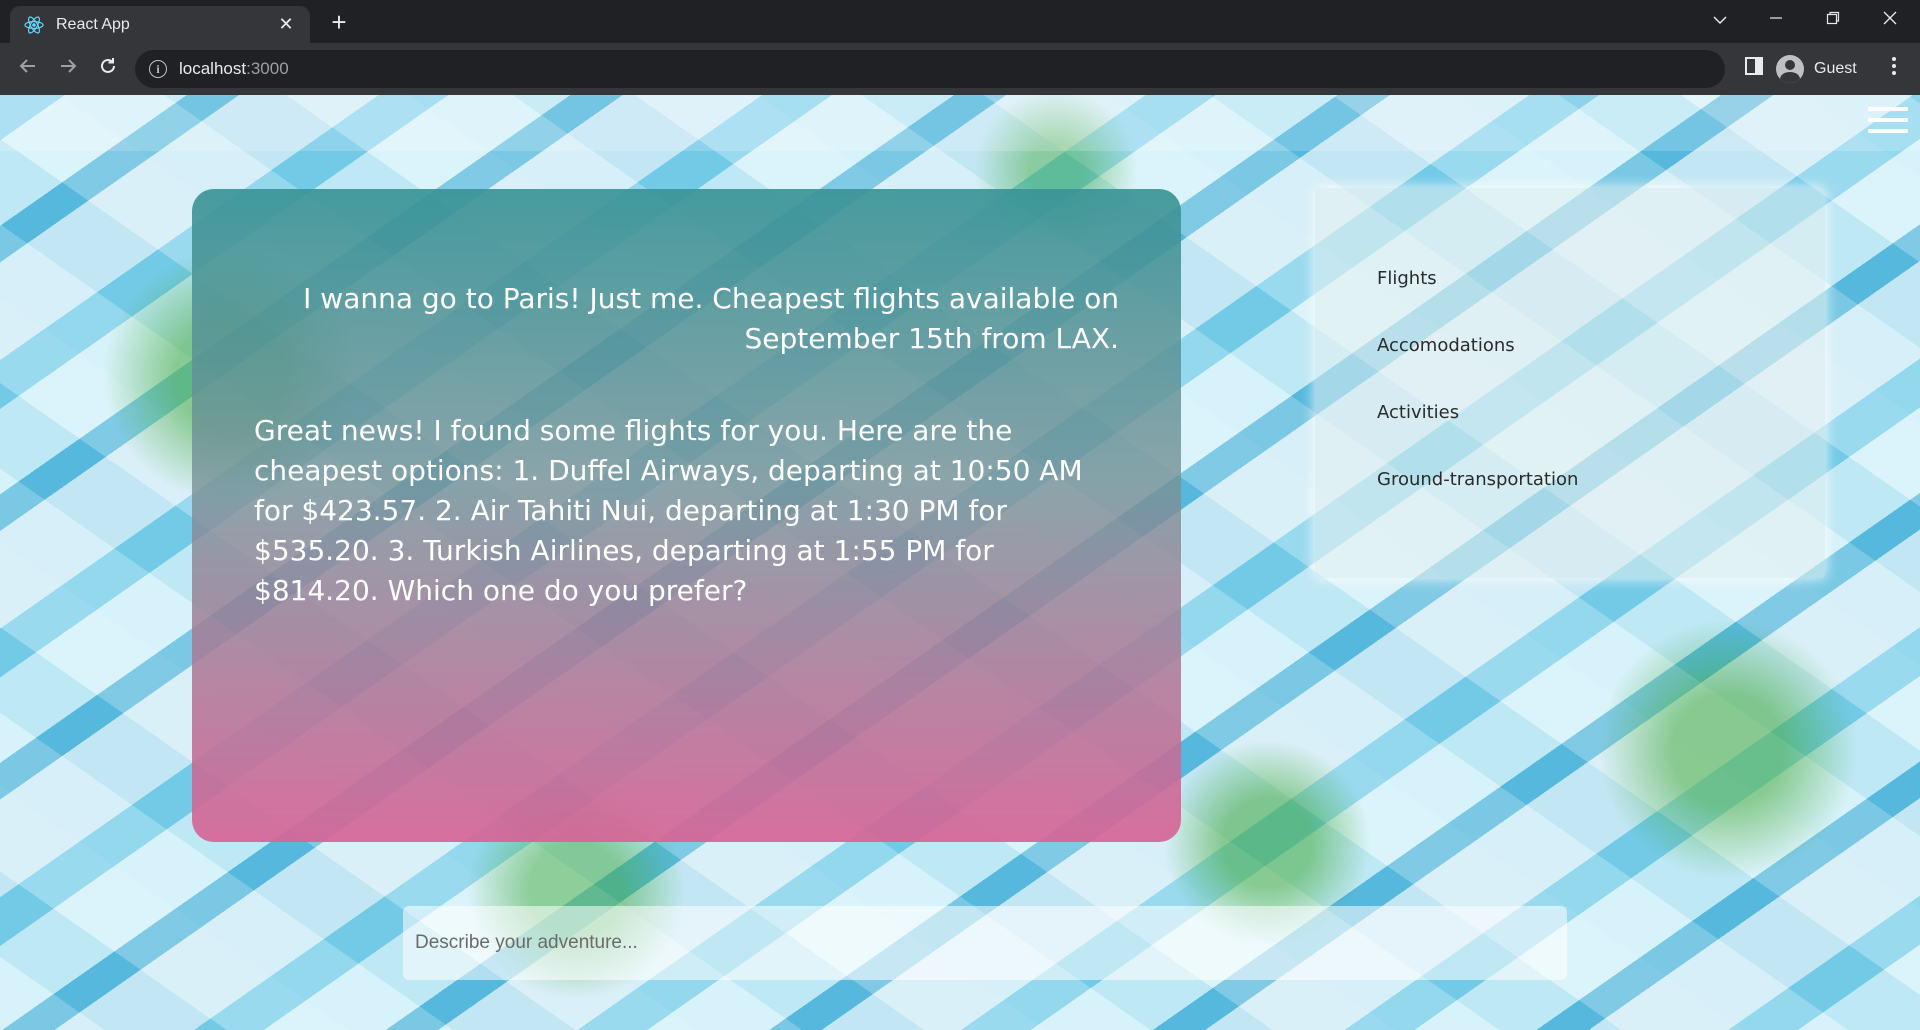 The image size is (1920, 1030). Describe the element at coordinates (1790, 69) in the screenshot. I see `avatar-icon` at that location.